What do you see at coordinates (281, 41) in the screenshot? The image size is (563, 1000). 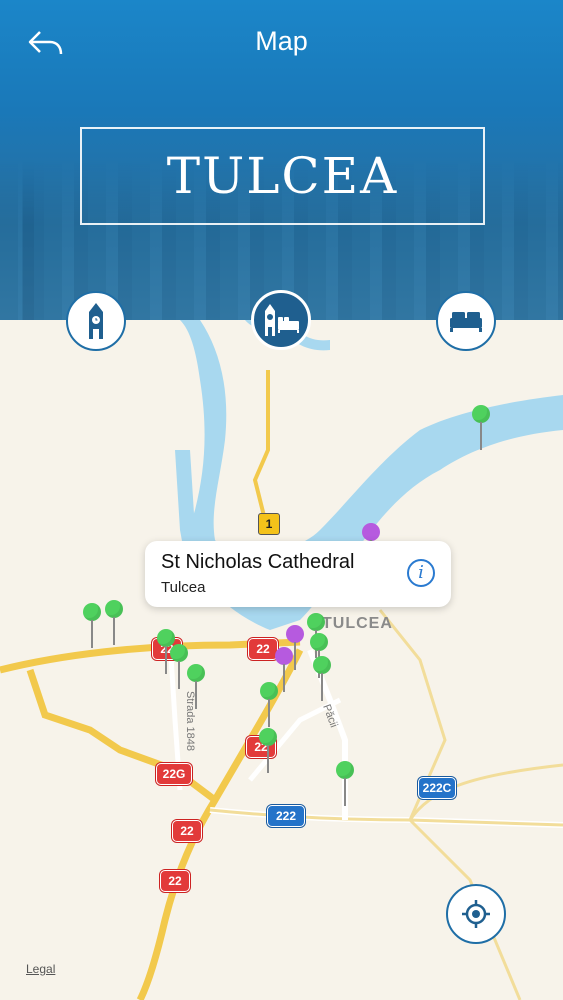 I see `page-title: Map` at bounding box center [281, 41].